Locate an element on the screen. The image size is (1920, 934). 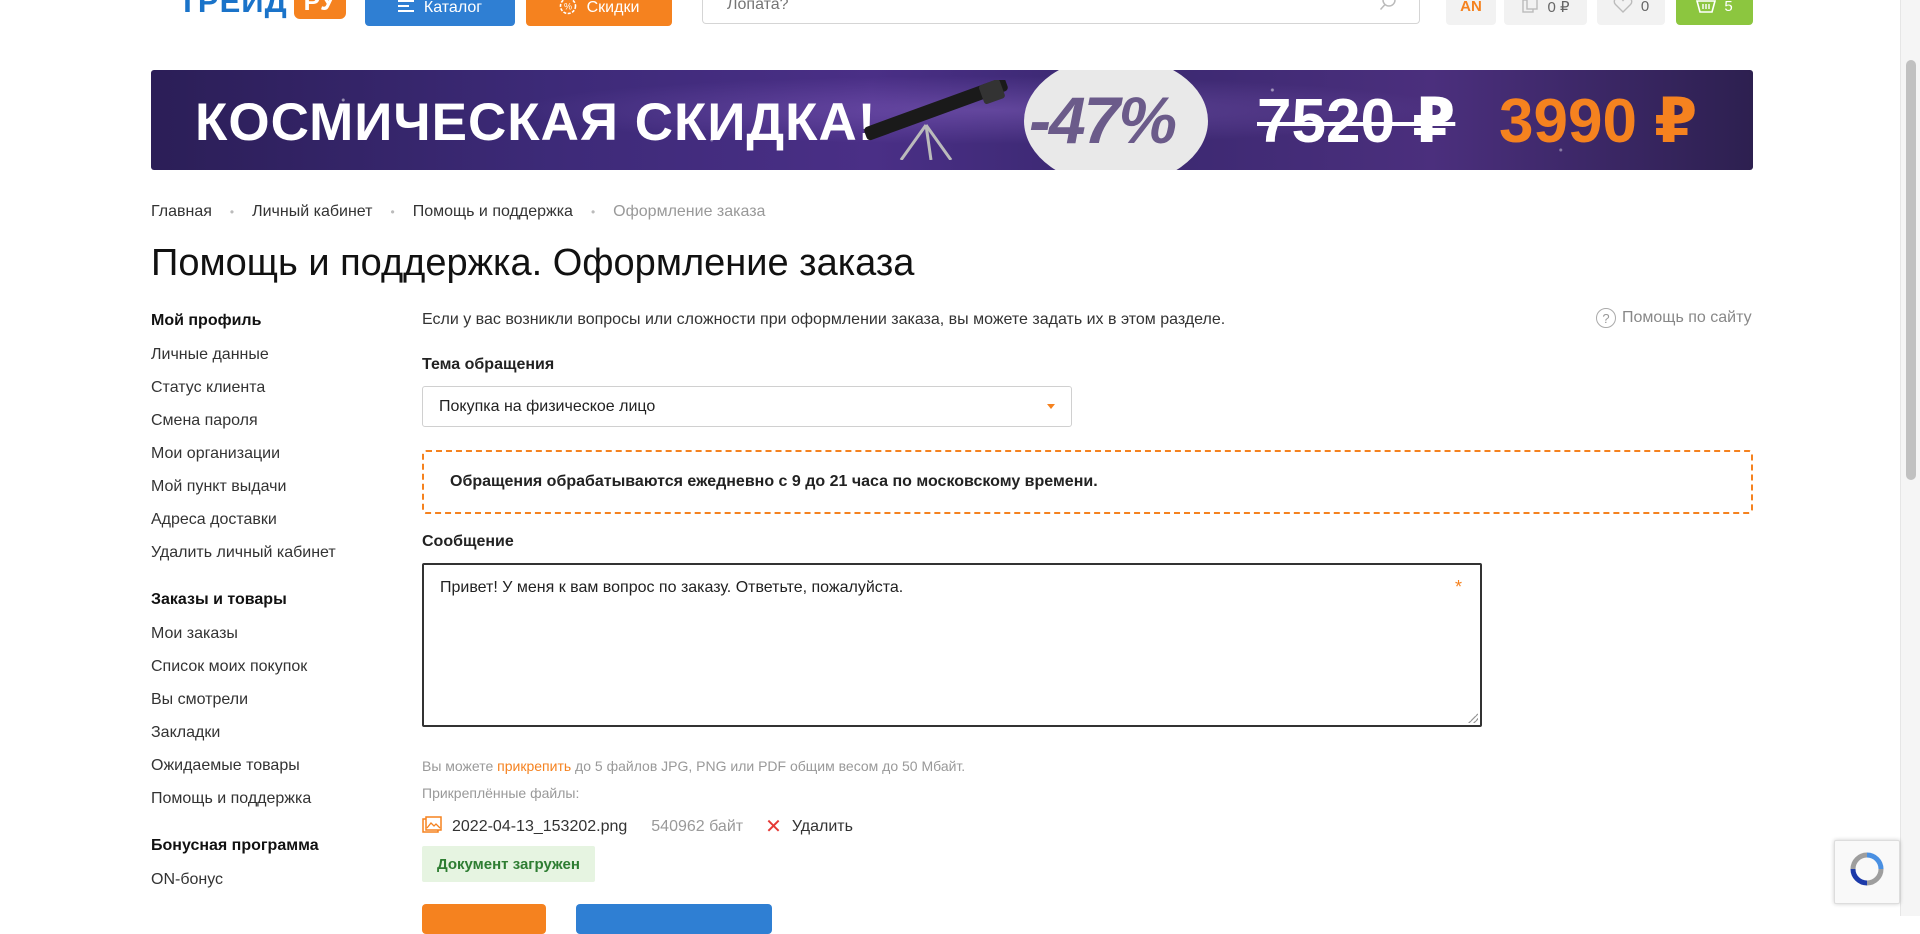
cart-icon is located at coordinates (1706, 9).